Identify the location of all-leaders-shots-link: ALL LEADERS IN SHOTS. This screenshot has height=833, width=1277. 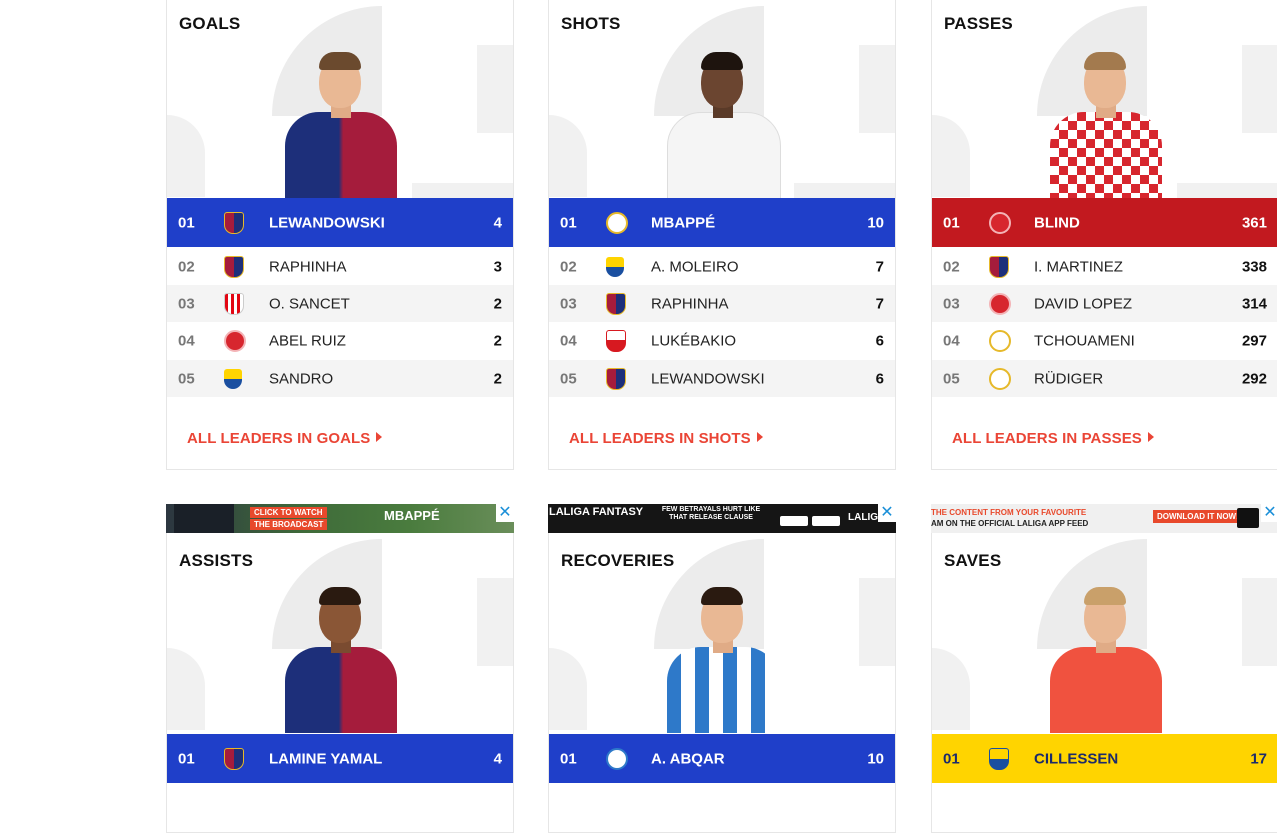
(666, 438).